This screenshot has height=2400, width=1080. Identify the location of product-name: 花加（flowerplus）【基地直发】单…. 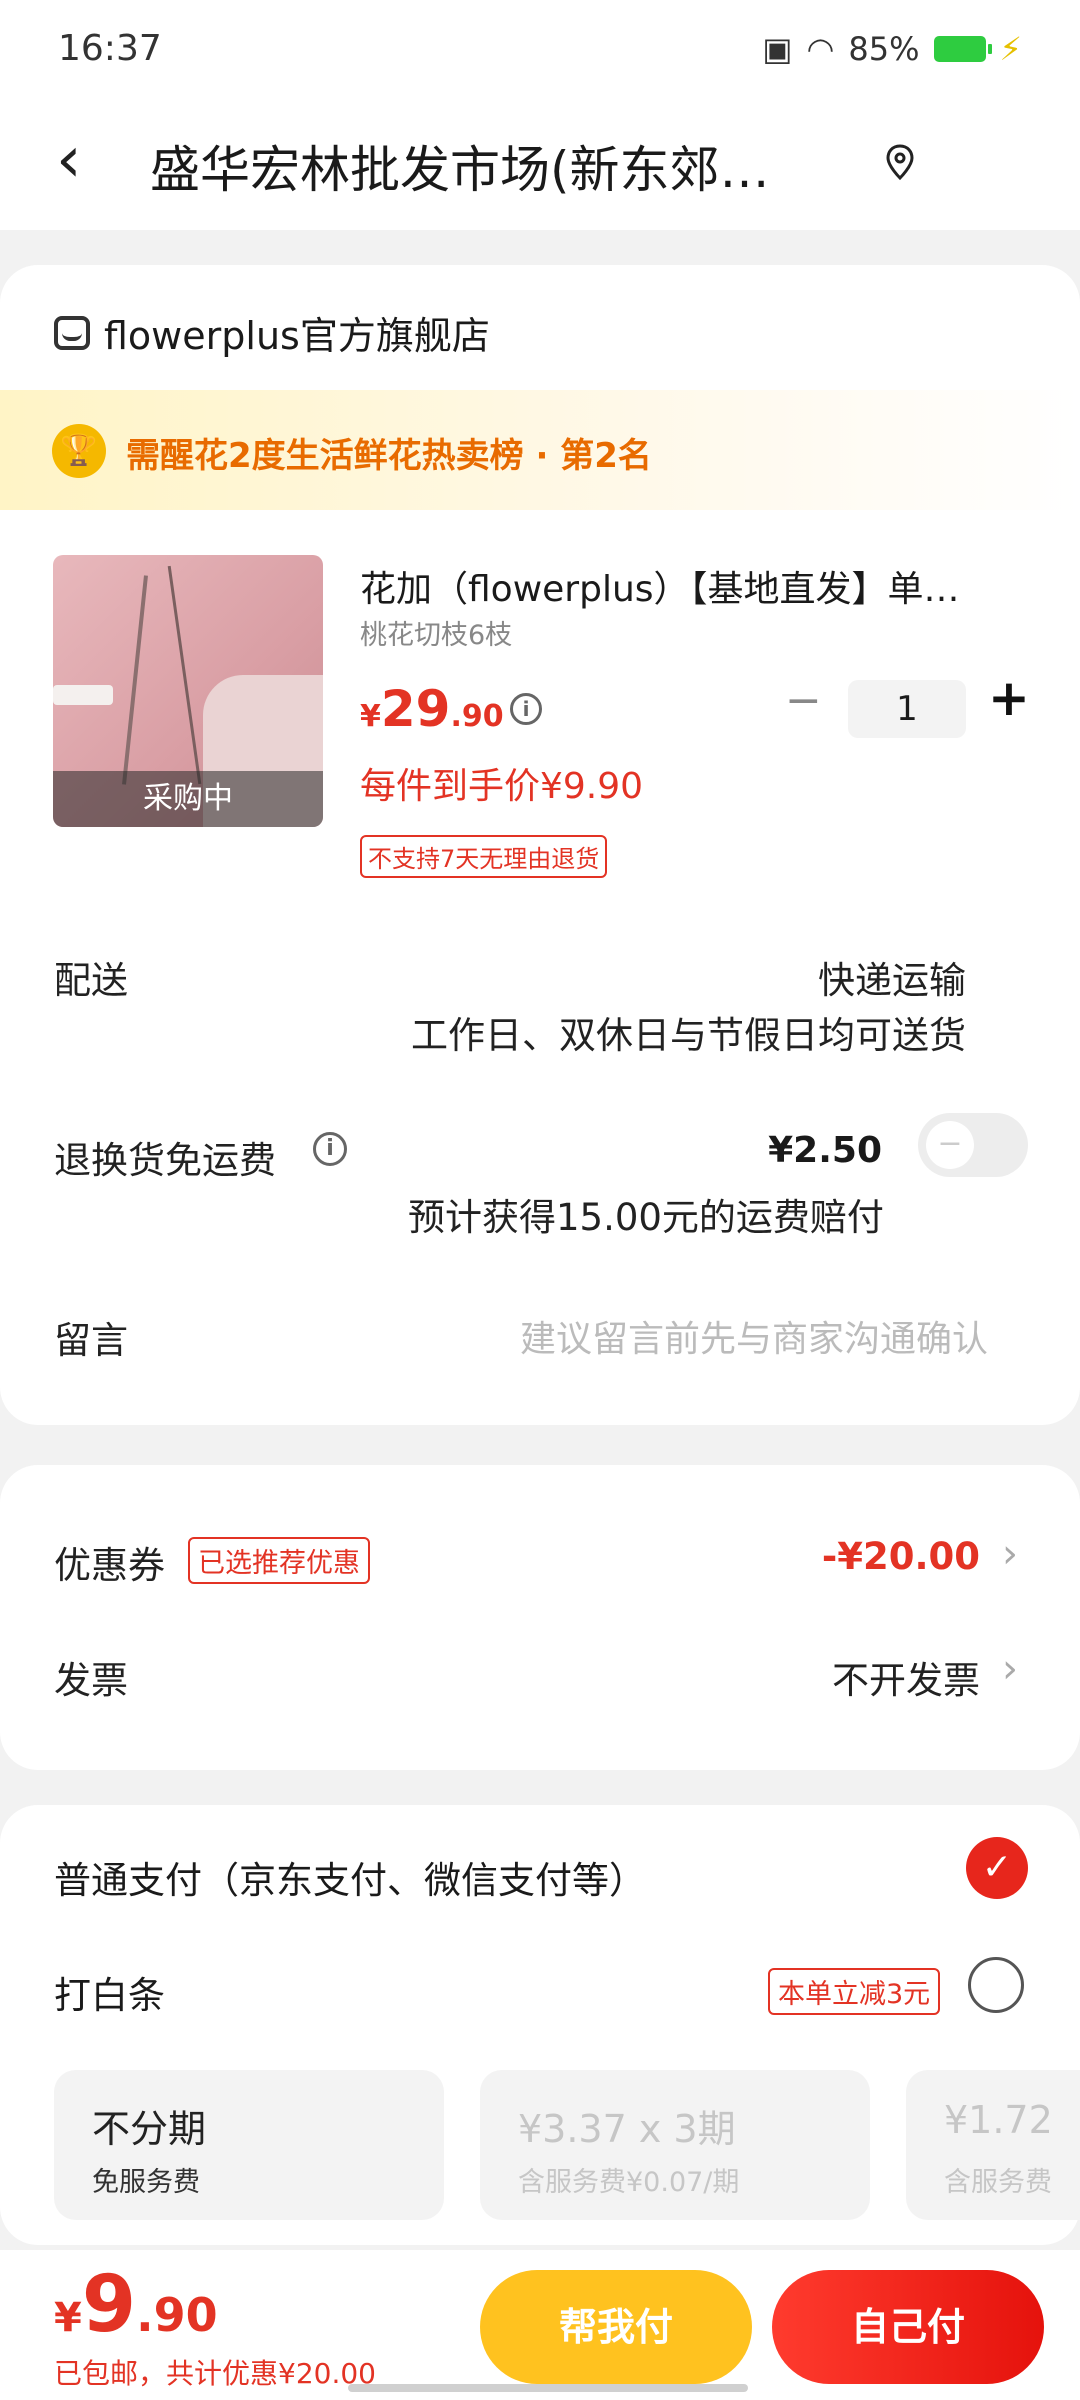
(690, 586).